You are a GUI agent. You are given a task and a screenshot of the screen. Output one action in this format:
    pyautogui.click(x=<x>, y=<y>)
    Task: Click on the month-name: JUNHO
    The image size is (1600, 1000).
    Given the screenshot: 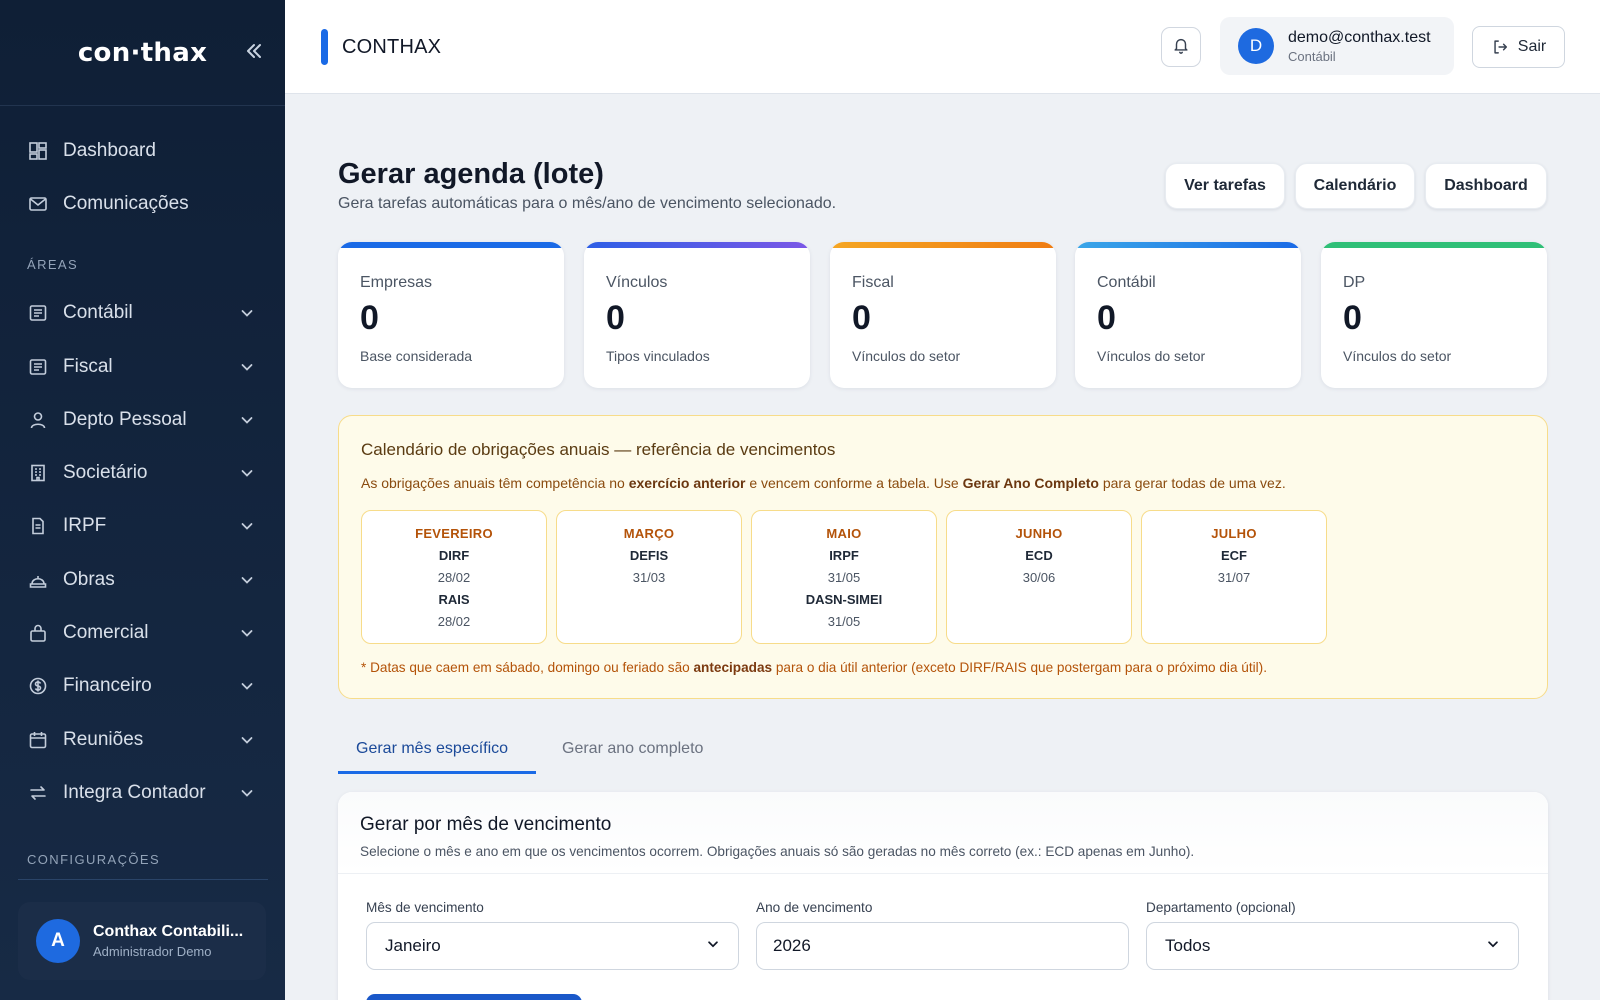 What is the action you would take?
    pyautogui.click(x=1039, y=533)
    